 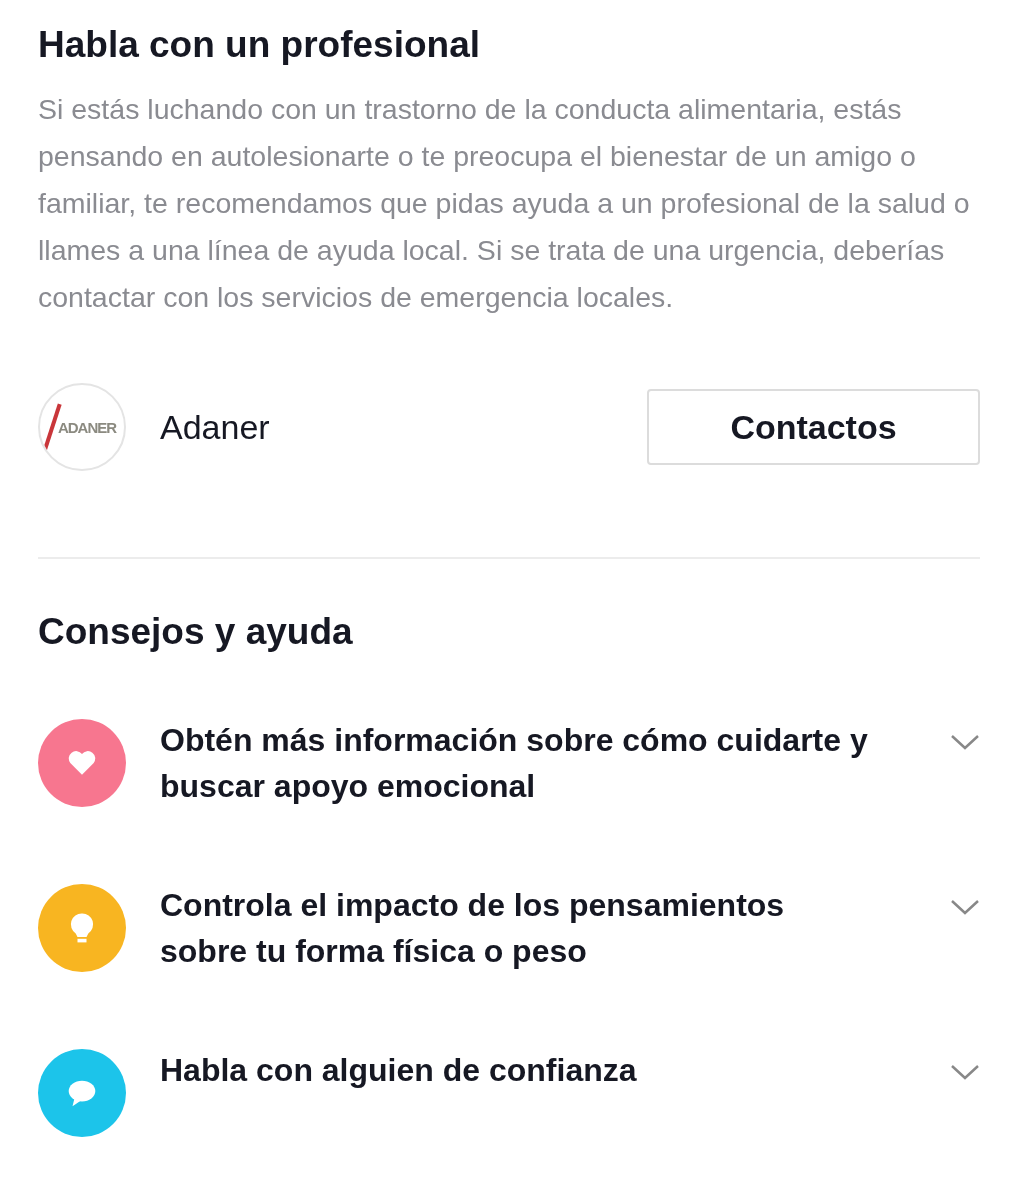 I want to click on organization-logo: ADANER, so click(x=82, y=427).